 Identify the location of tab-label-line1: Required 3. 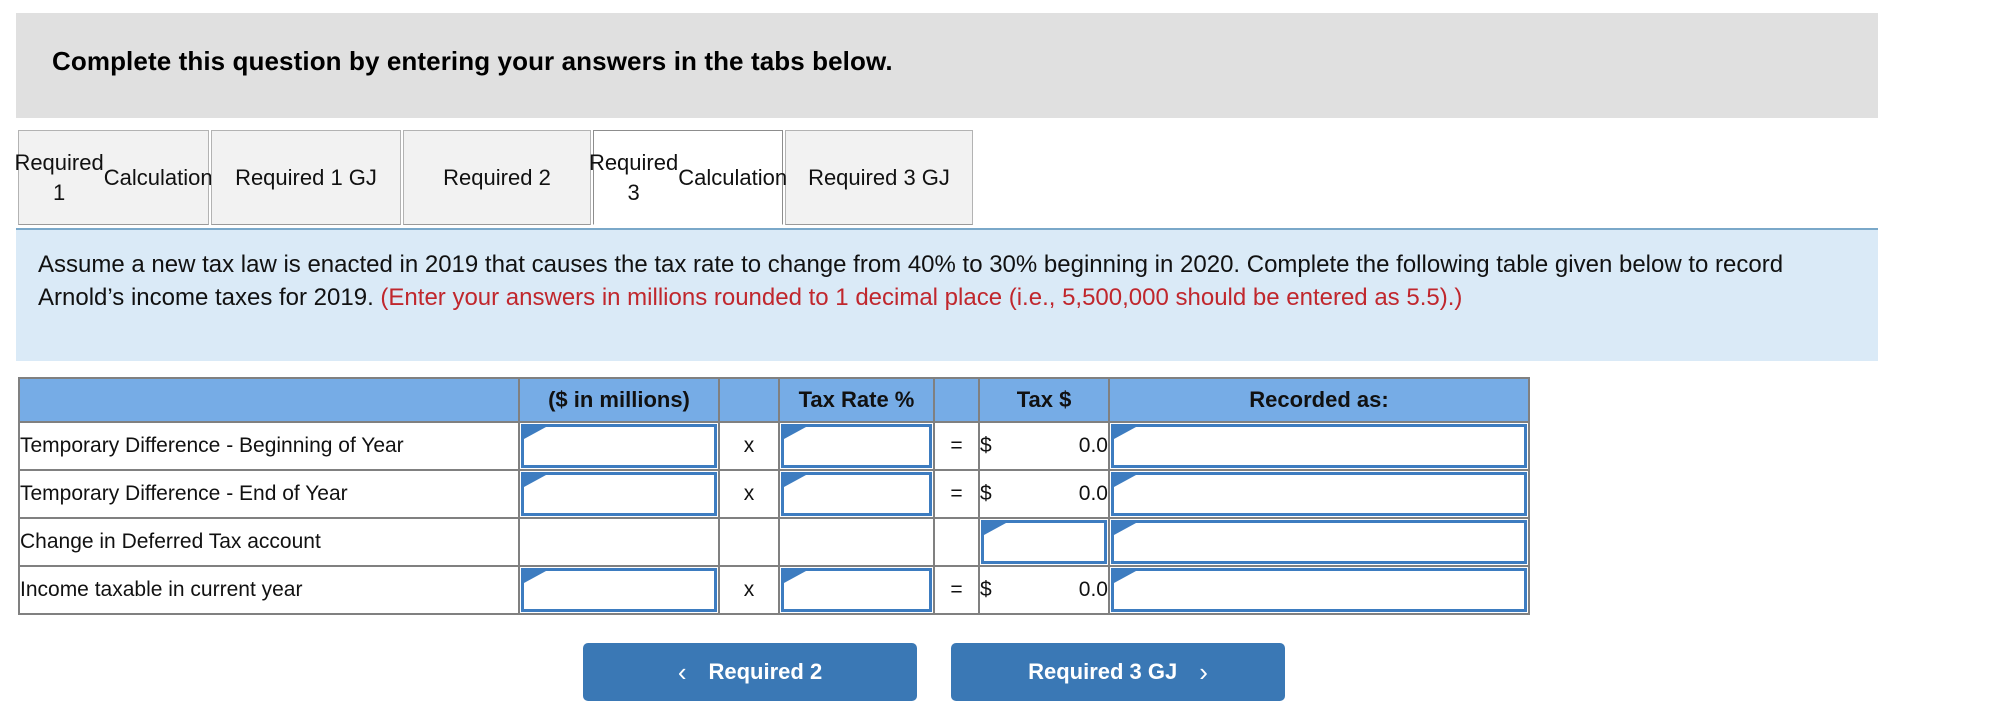
(633, 177).